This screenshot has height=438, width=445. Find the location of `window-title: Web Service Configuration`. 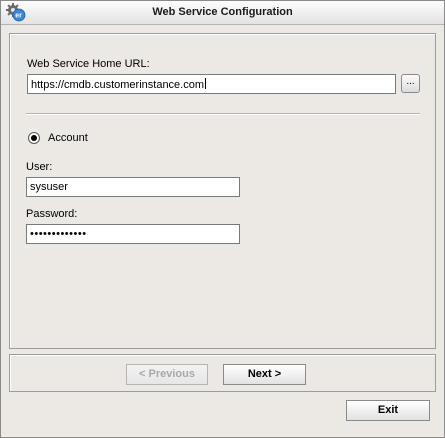

window-title: Web Service Configuration is located at coordinates (222, 12).